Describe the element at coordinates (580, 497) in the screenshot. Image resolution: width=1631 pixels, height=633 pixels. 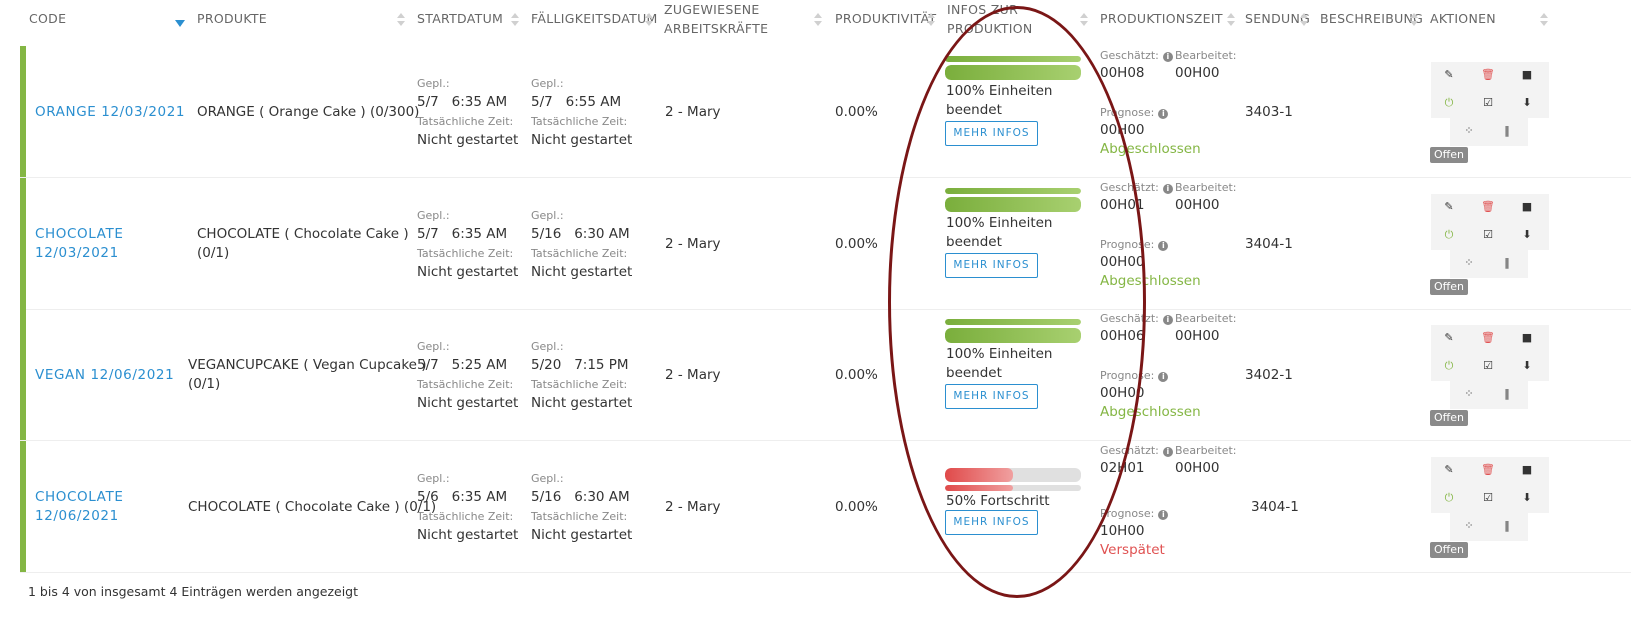
I see `faellig-planned-value: 5/16 6:30 AM` at that location.